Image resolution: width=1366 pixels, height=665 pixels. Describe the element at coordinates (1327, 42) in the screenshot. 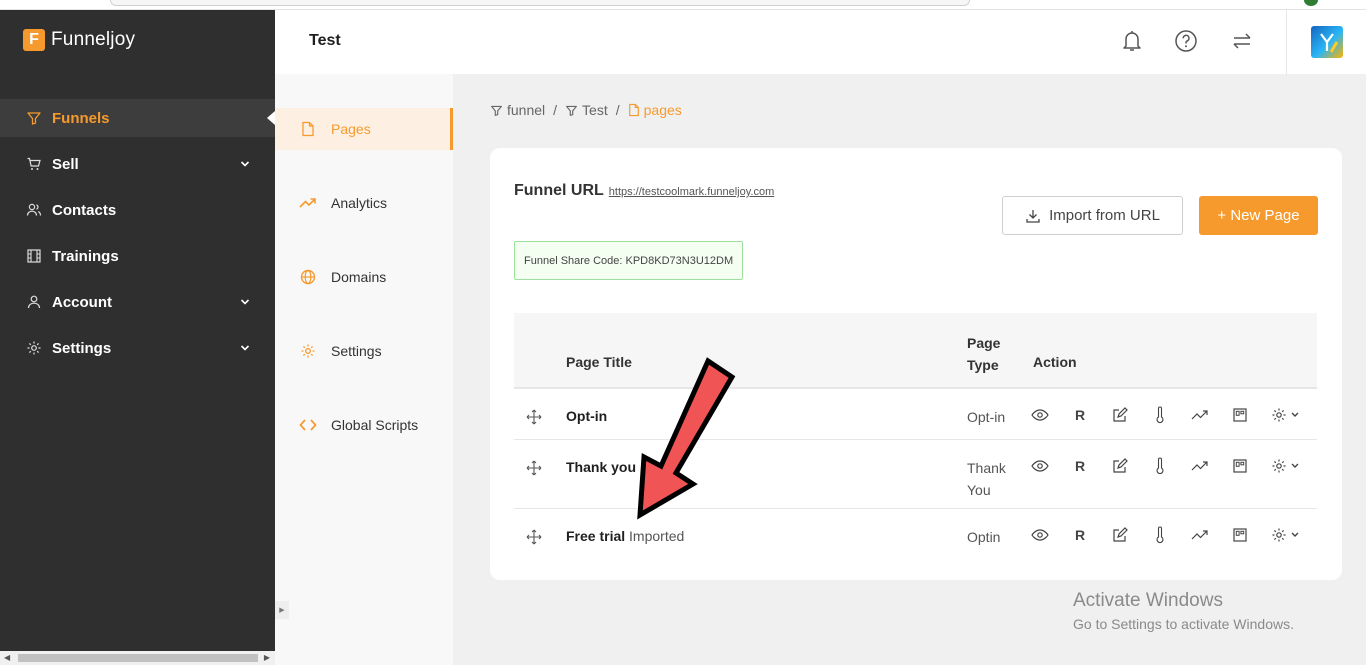

I see `avatar` at that location.